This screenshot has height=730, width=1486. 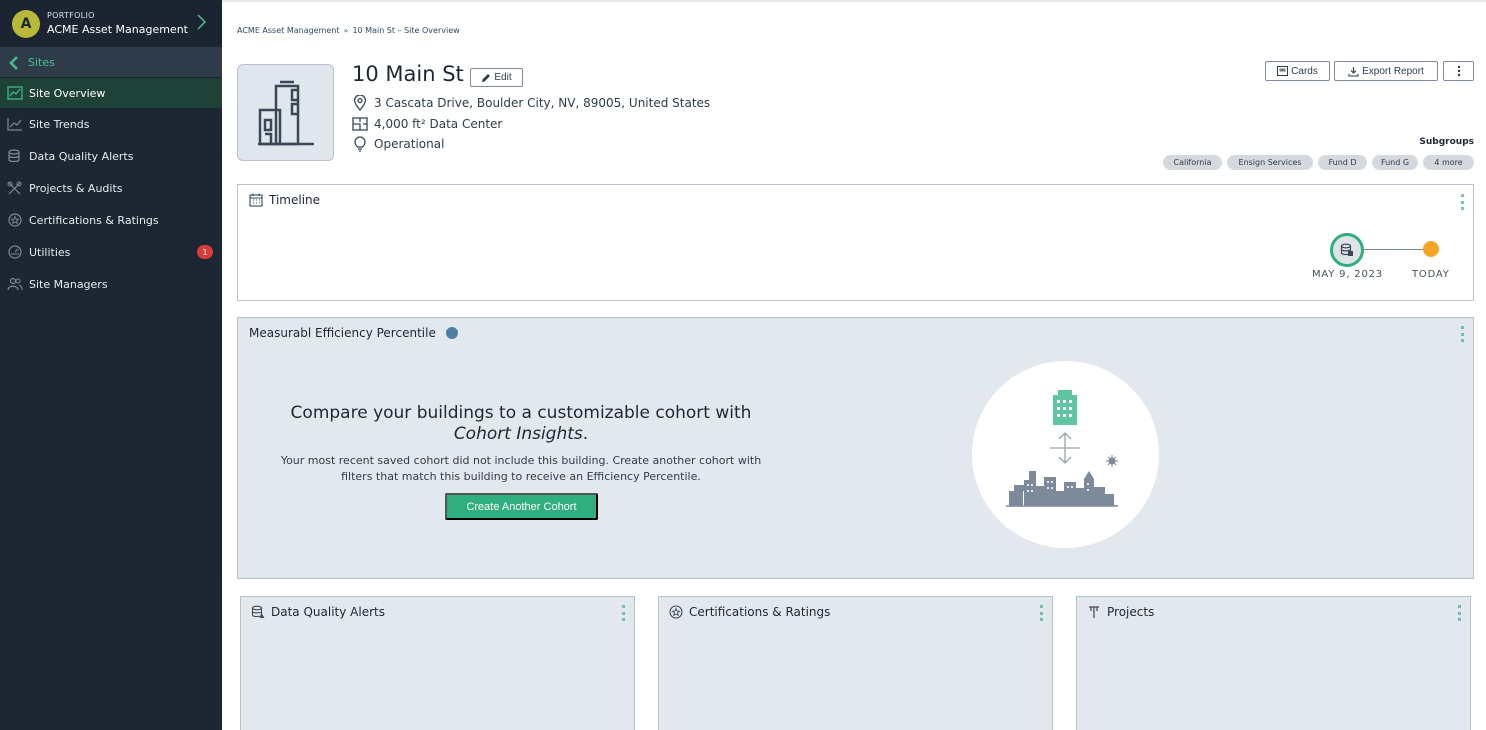 I want to click on building-icon, so click(x=285, y=112).